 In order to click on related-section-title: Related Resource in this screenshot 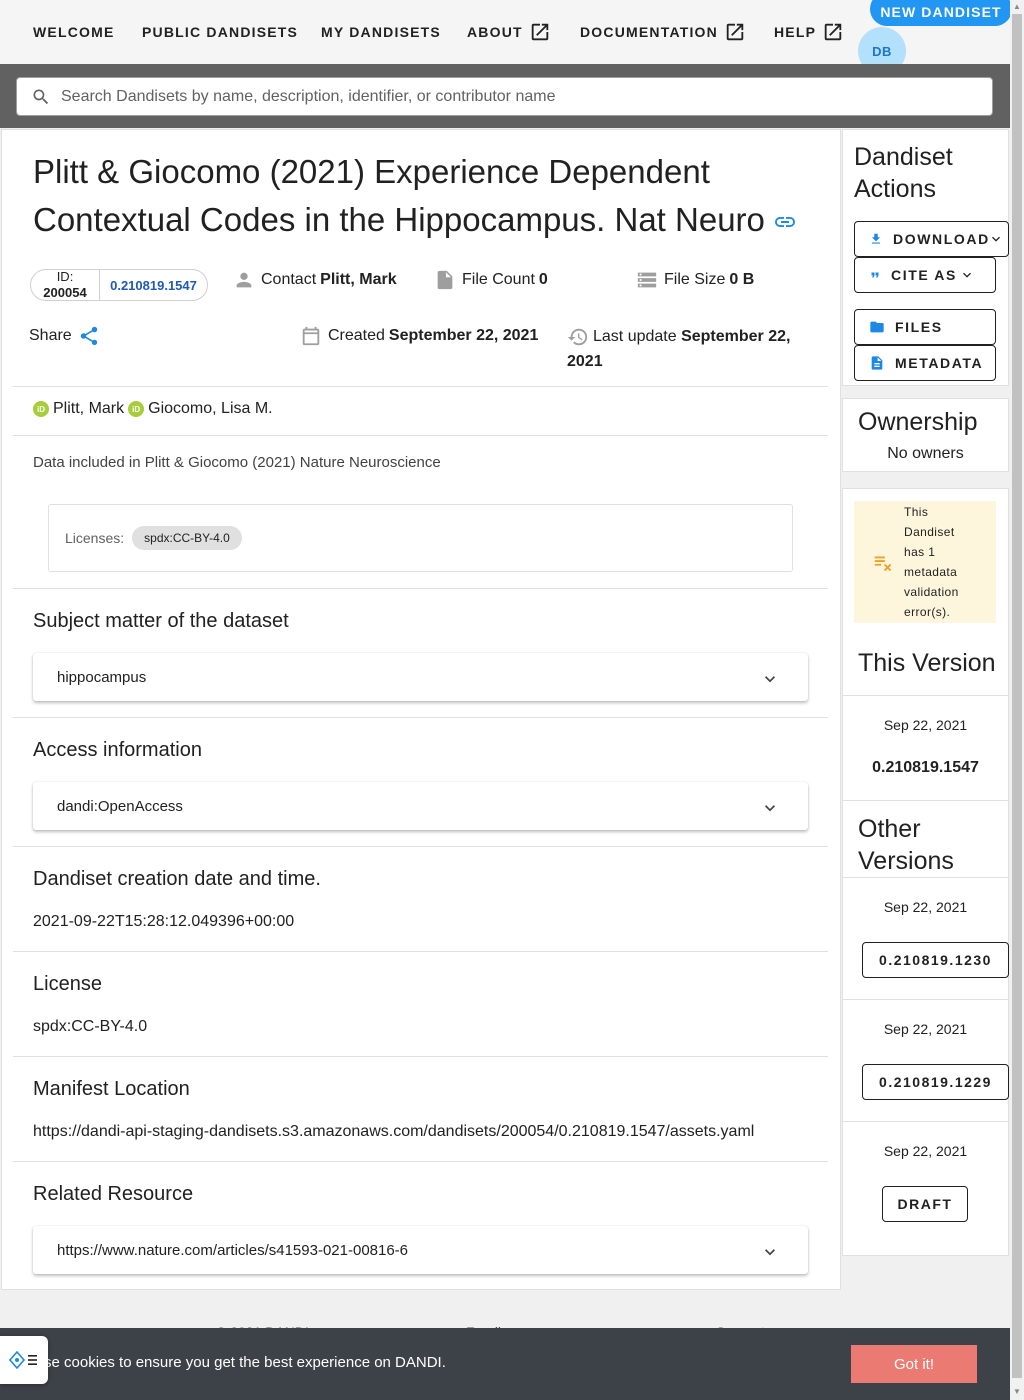, I will do `click(113, 1194)`.